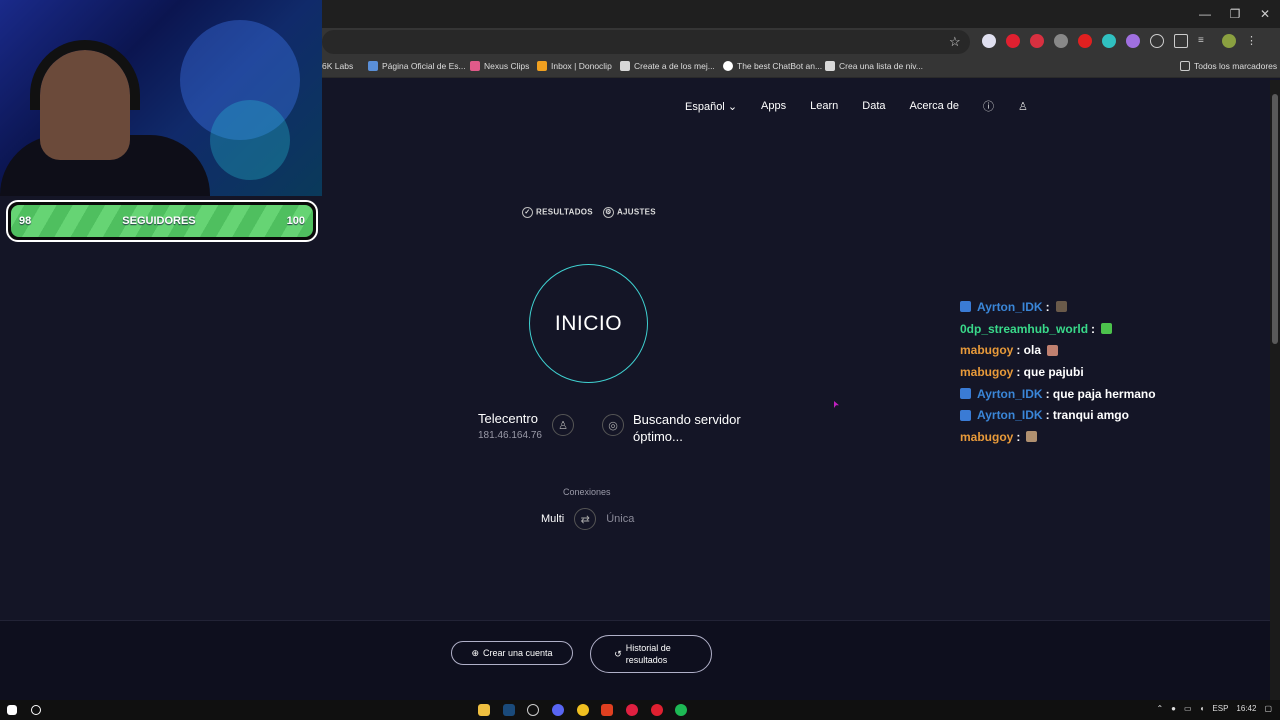 This screenshot has height=720, width=1280. Describe the element at coordinates (1173, 708) in the screenshot. I see `microphone-icon: ●` at that location.